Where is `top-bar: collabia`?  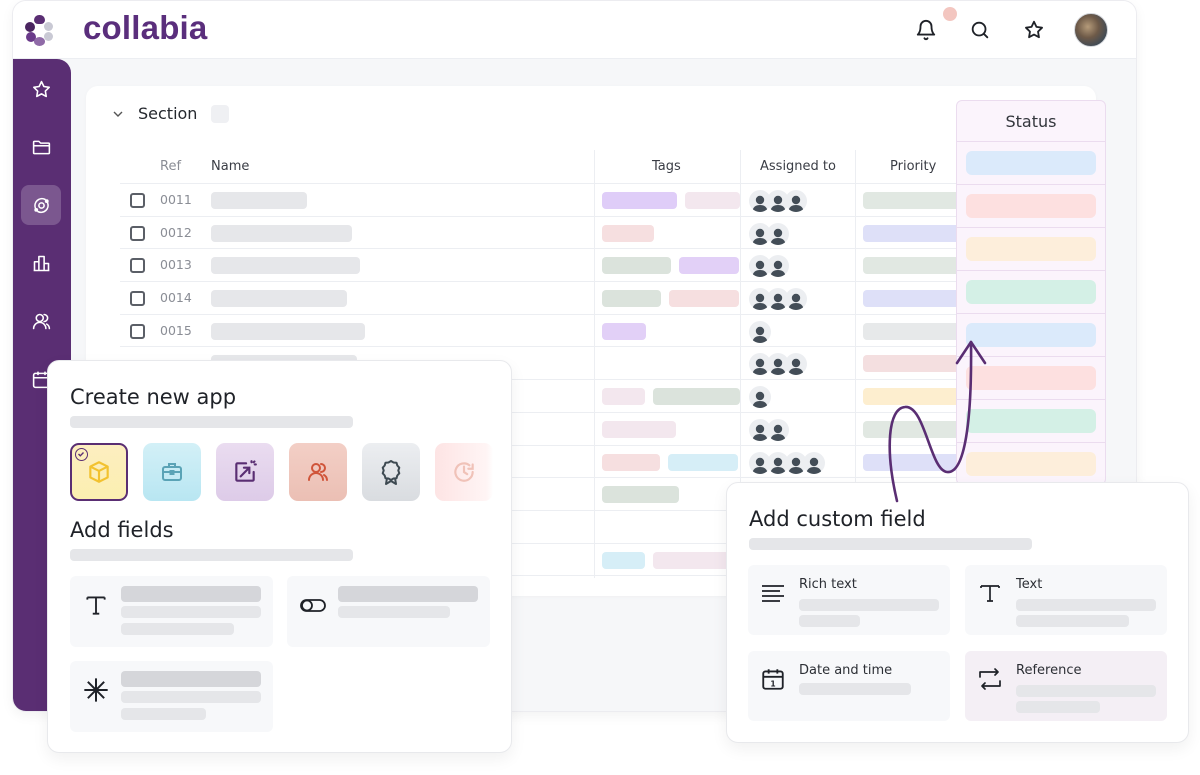
top-bar: collabia is located at coordinates (574, 30).